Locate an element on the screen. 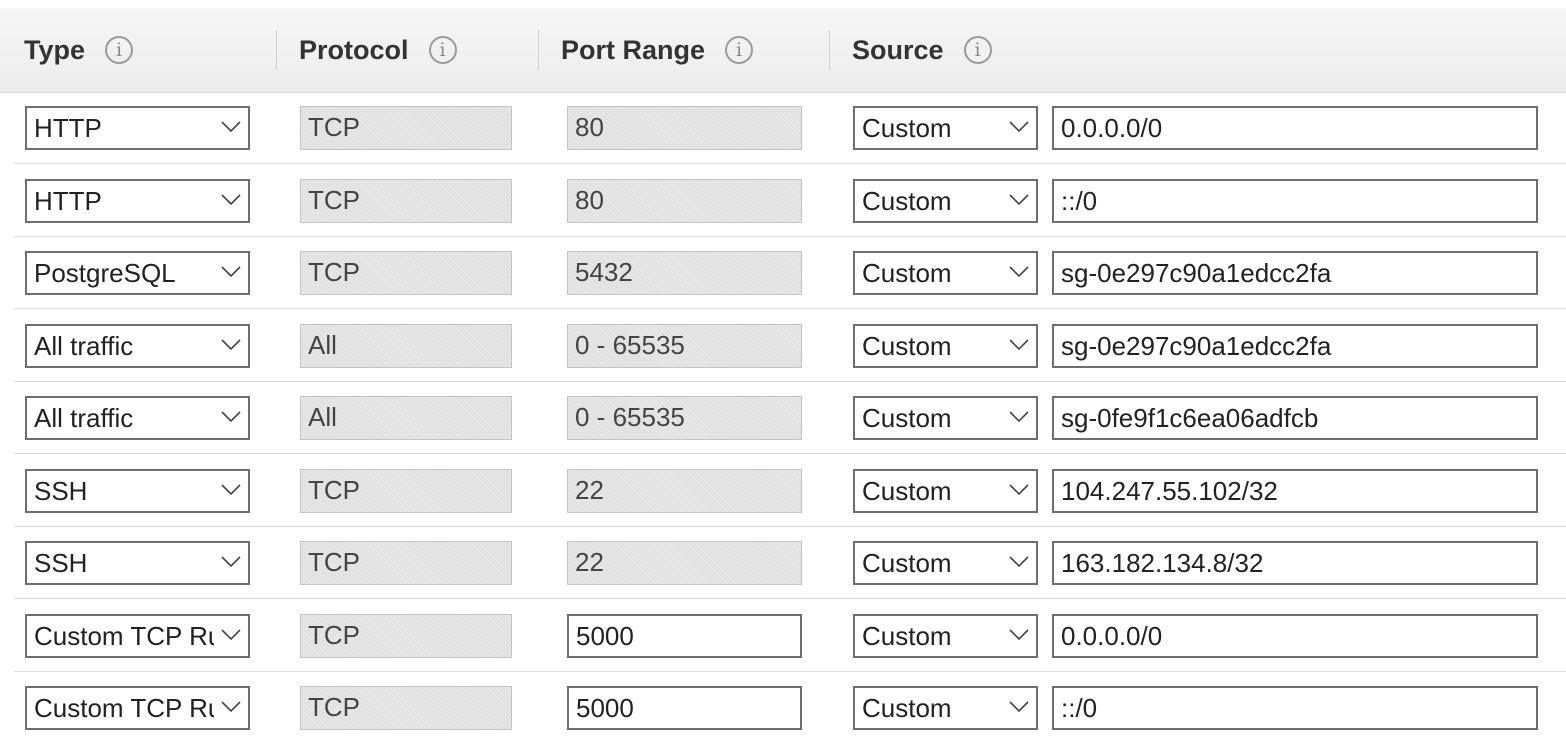 This screenshot has height=744, width=1566. protocol-column-header: Protocol i is located at coordinates (378, 50).